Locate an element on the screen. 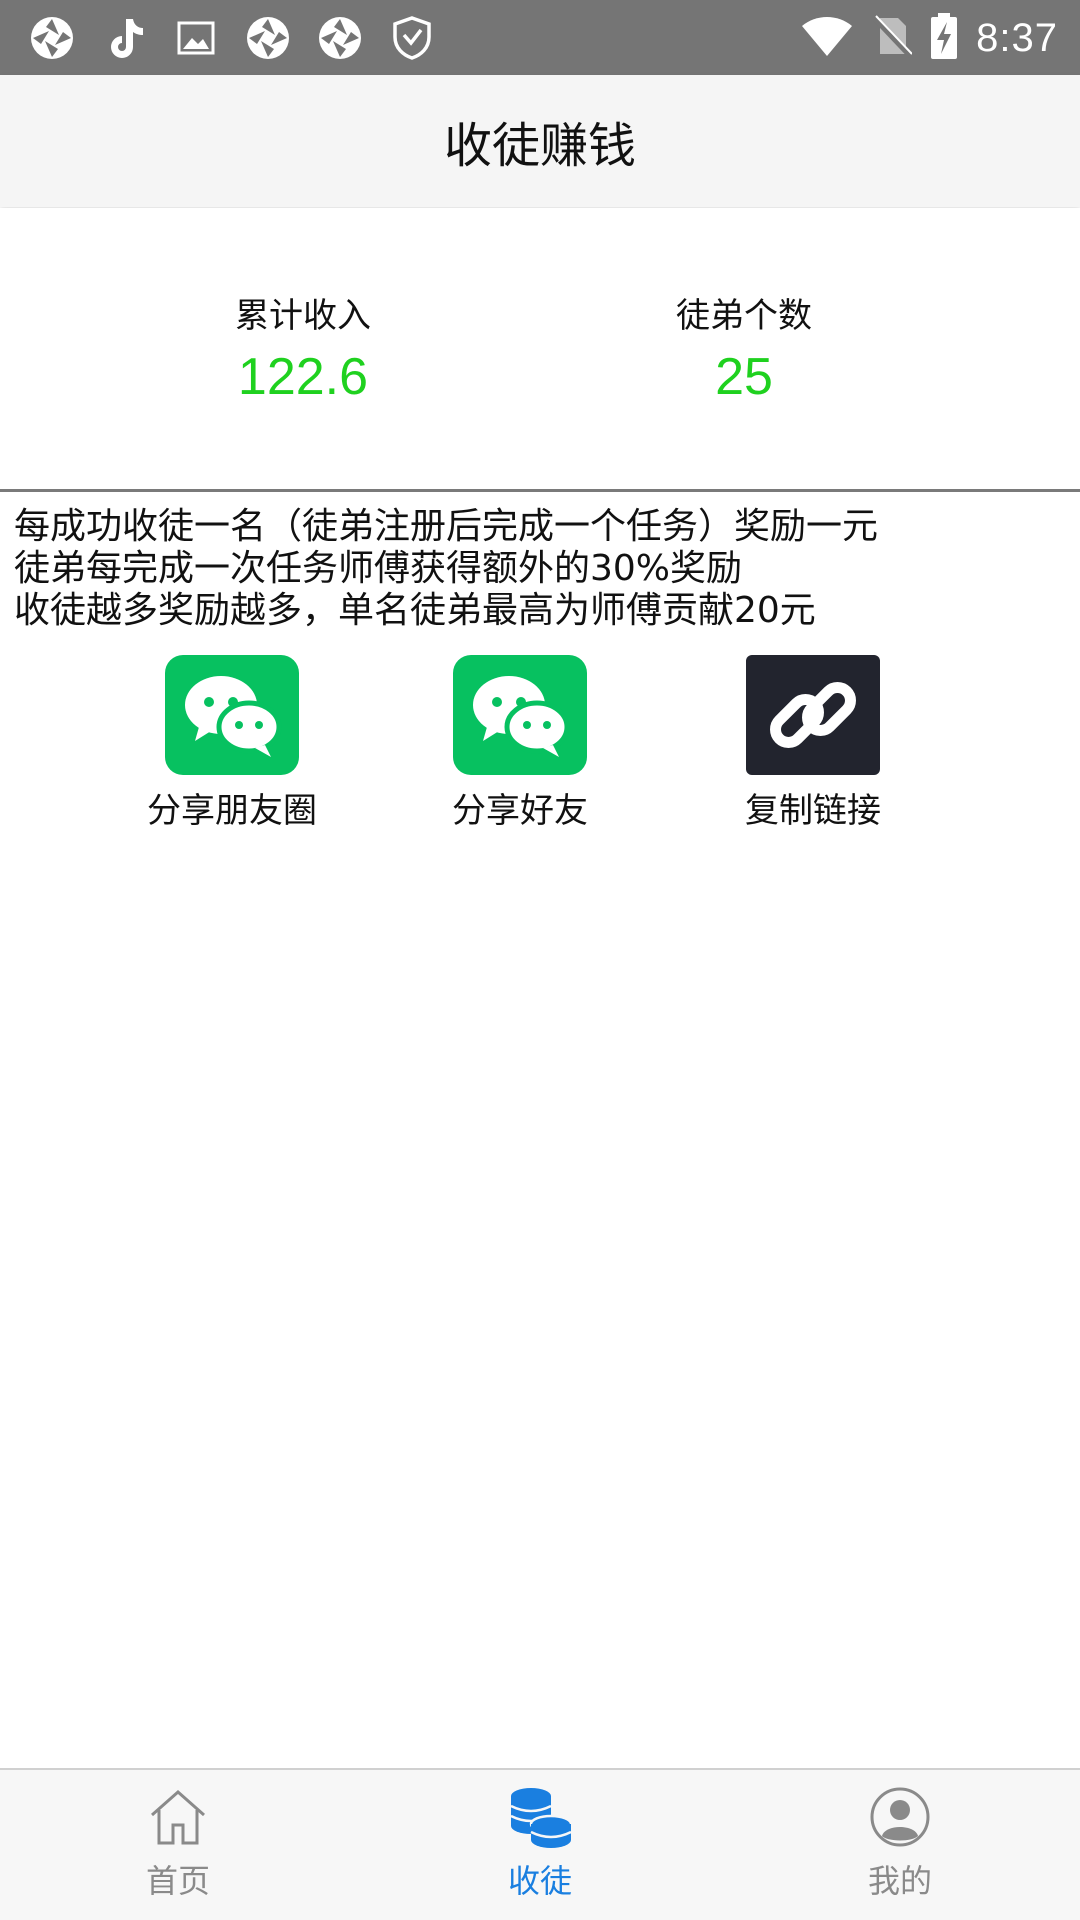  stats-panel: 累计收入 122.6 徒弟个数 25 is located at coordinates (540, 350).